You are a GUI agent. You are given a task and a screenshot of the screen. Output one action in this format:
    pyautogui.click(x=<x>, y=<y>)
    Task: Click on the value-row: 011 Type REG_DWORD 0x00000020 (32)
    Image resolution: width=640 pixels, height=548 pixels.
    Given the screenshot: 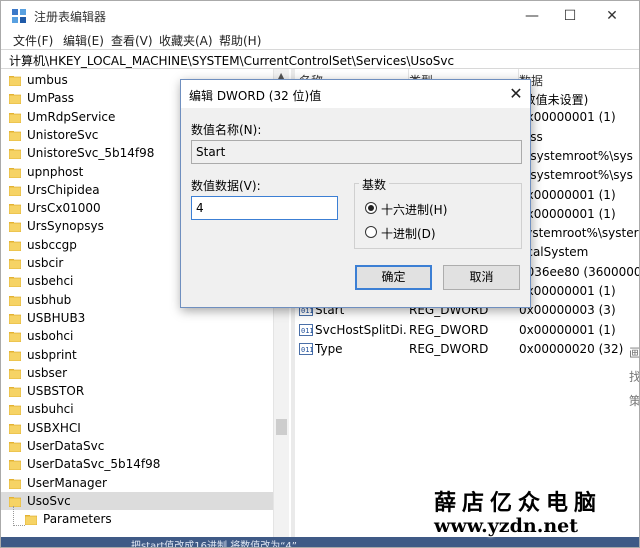 What is the action you would take?
    pyautogui.click(x=467, y=349)
    